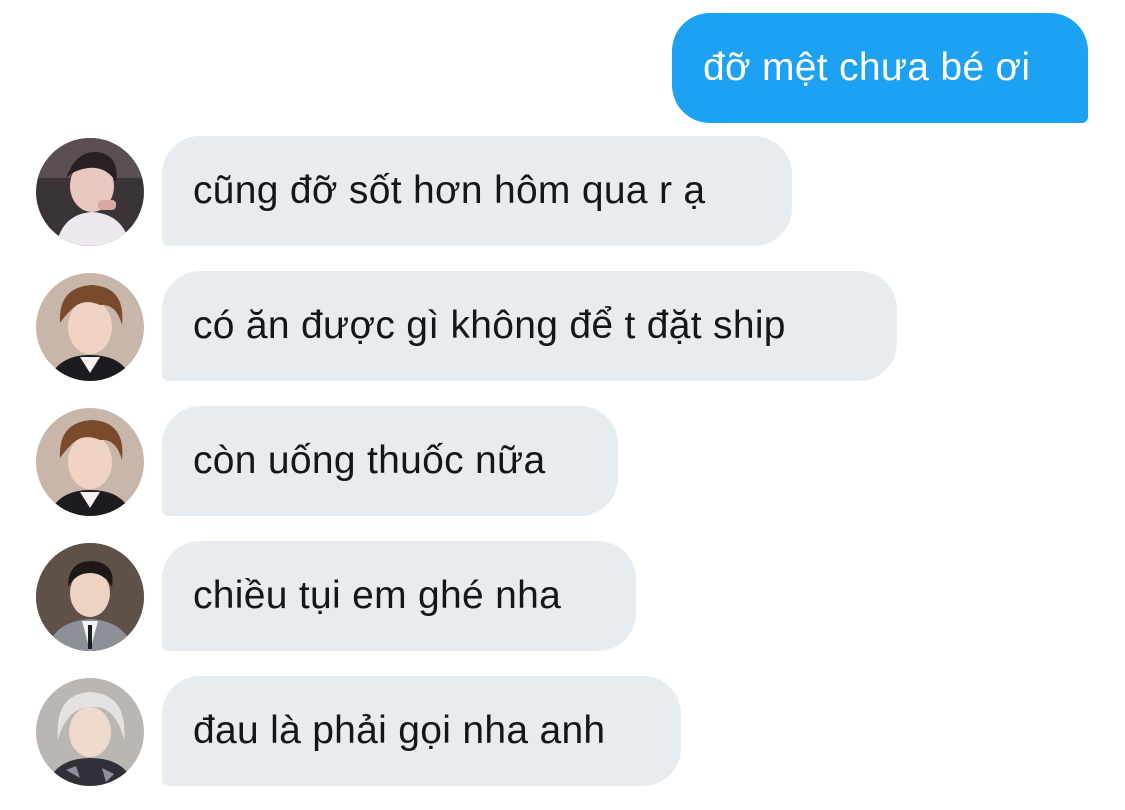  I want to click on received-message-text: chiều tụi em ghé nha, so click(377, 595).